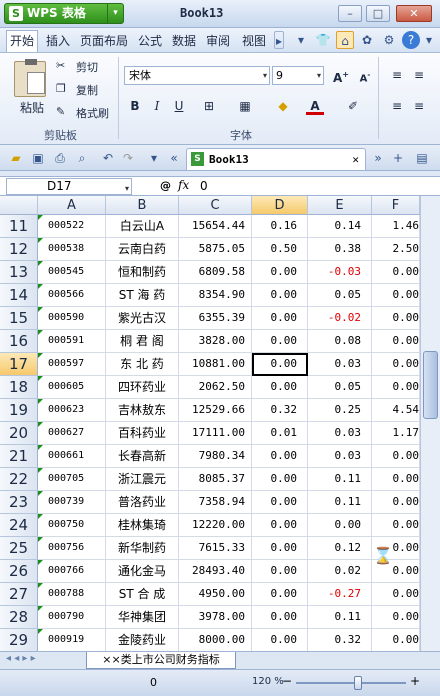 The height and width of the screenshot is (696, 440). What do you see at coordinates (19, 318) in the screenshot?
I see `row-header: 15` at bounding box center [19, 318].